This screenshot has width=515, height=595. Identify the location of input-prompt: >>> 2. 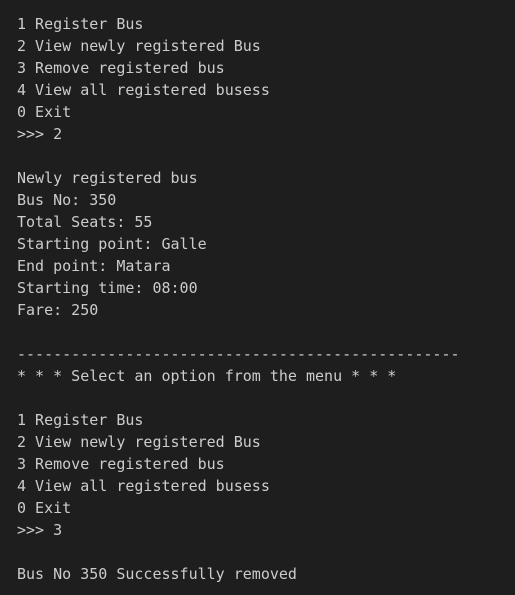
(40, 134).